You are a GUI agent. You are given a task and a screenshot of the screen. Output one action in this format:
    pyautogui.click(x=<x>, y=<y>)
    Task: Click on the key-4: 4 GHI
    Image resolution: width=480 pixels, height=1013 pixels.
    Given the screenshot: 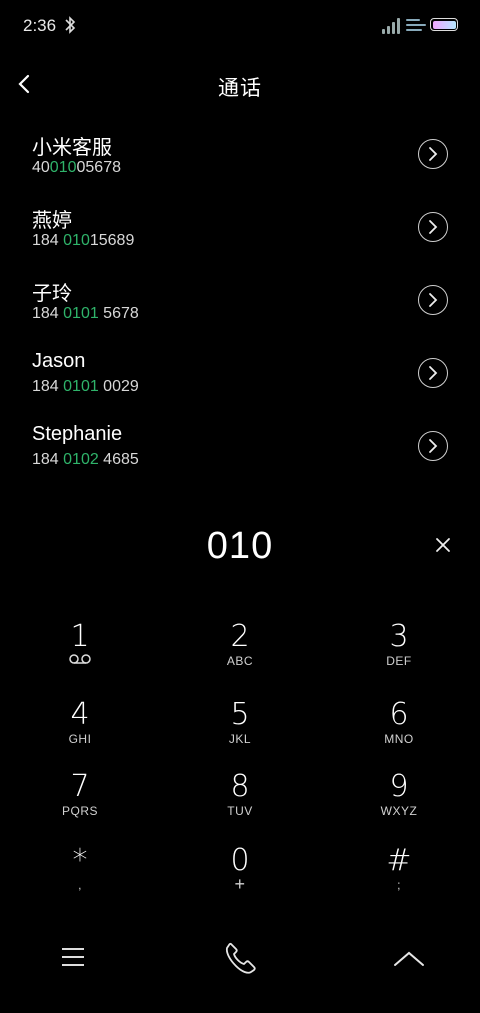 What is the action you would take?
    pyautogui.click(x=80, y=732)
    